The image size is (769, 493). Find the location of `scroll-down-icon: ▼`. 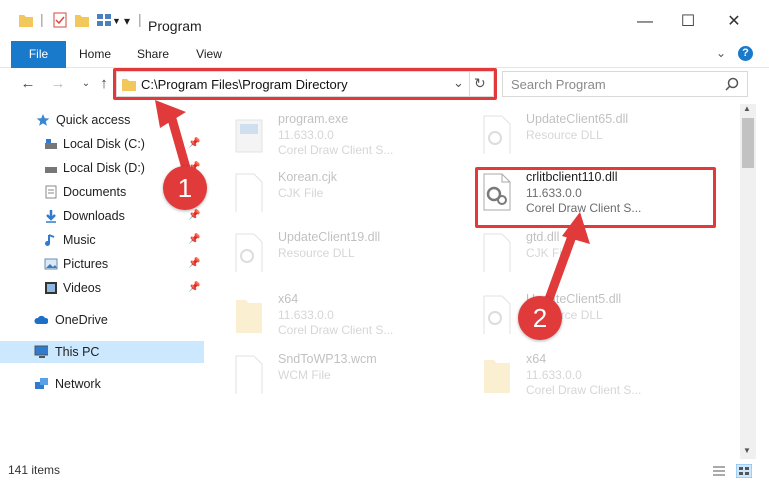

scroll-down-icon: ▼ is located at coordinates (747, 450).